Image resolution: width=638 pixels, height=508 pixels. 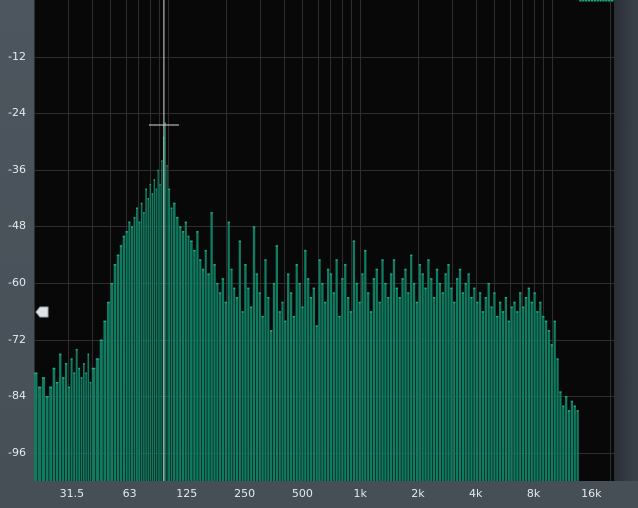 What do you see at coordinates (476, 493) in the screenshot?
I see `x-axis-tick-label: 4k` at bounding box center [476, 493].